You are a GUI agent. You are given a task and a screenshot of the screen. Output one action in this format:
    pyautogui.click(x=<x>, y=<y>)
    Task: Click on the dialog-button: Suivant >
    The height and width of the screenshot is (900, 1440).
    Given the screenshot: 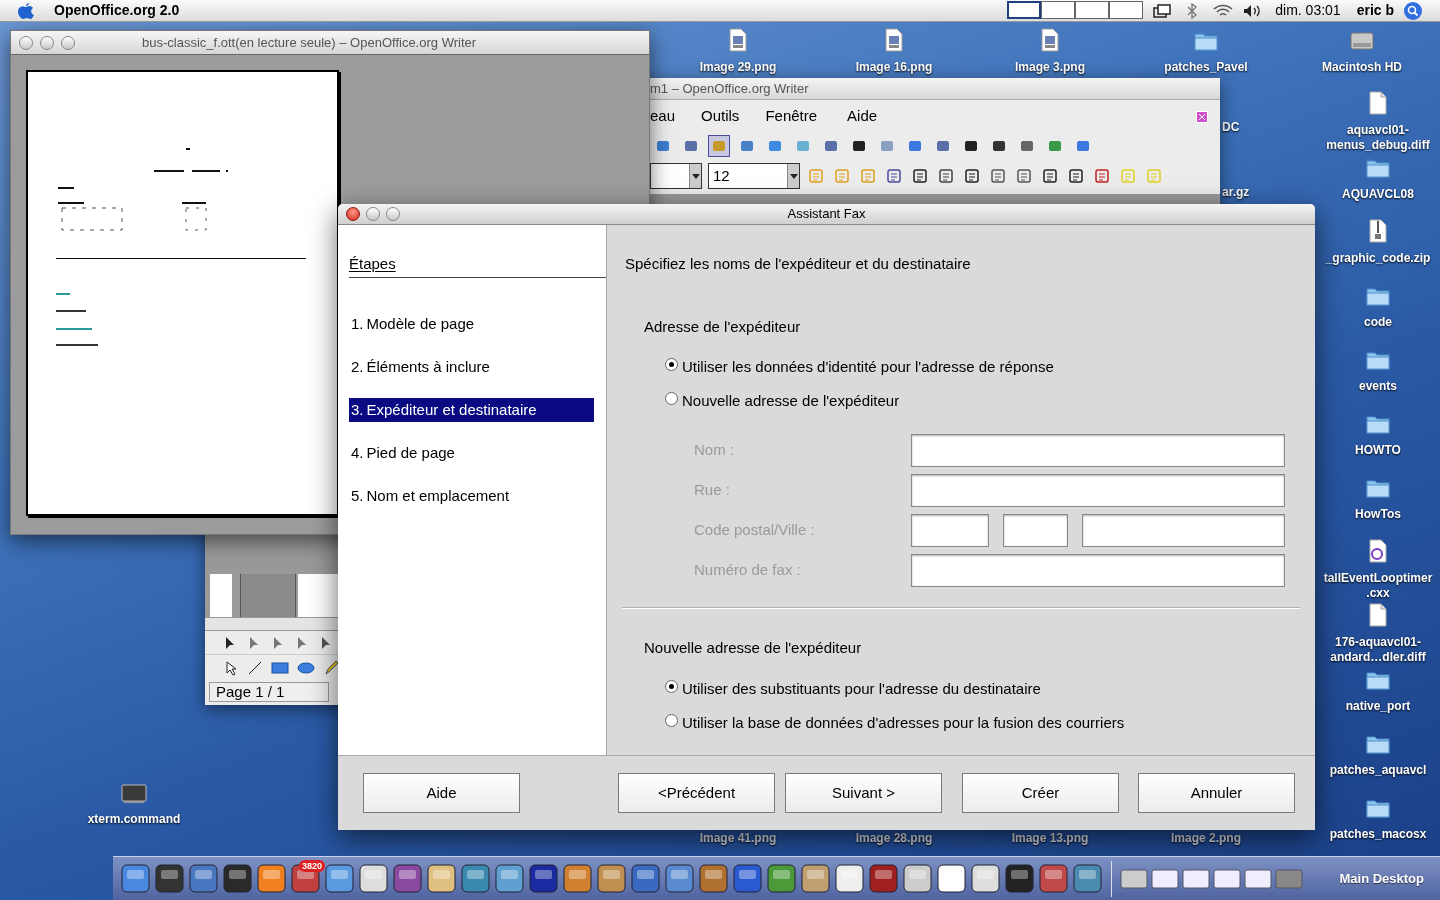 What is the action you would take?
    pyautogui.click(x=863, y=793)
    